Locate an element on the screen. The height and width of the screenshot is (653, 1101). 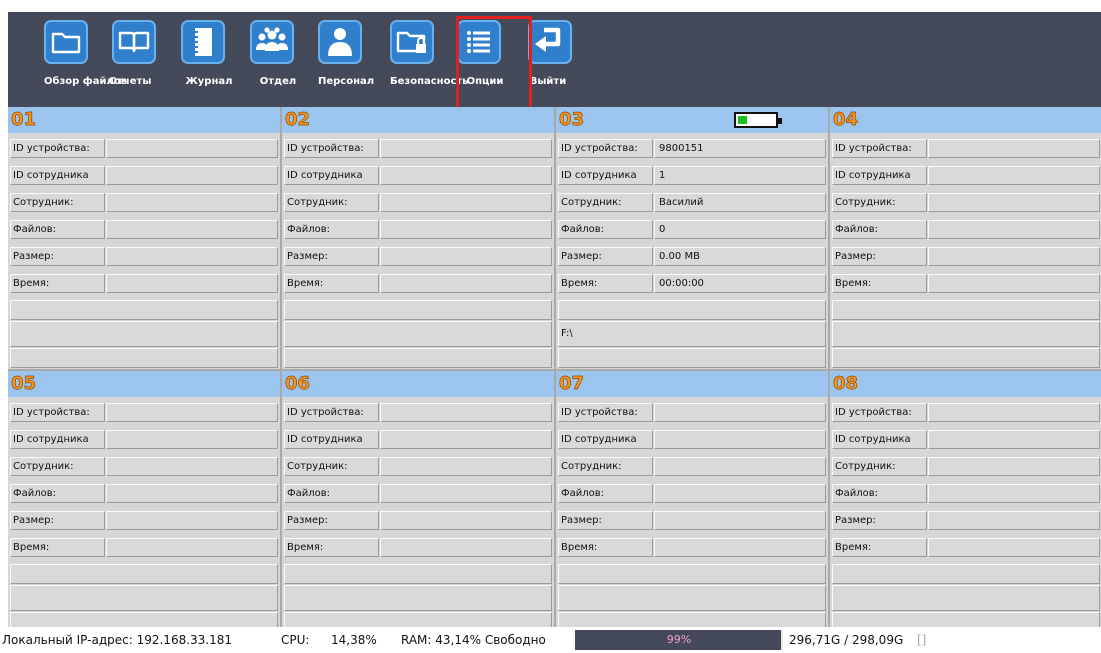
toolbar-button-7: Опции is located at coordinates (490, 59).